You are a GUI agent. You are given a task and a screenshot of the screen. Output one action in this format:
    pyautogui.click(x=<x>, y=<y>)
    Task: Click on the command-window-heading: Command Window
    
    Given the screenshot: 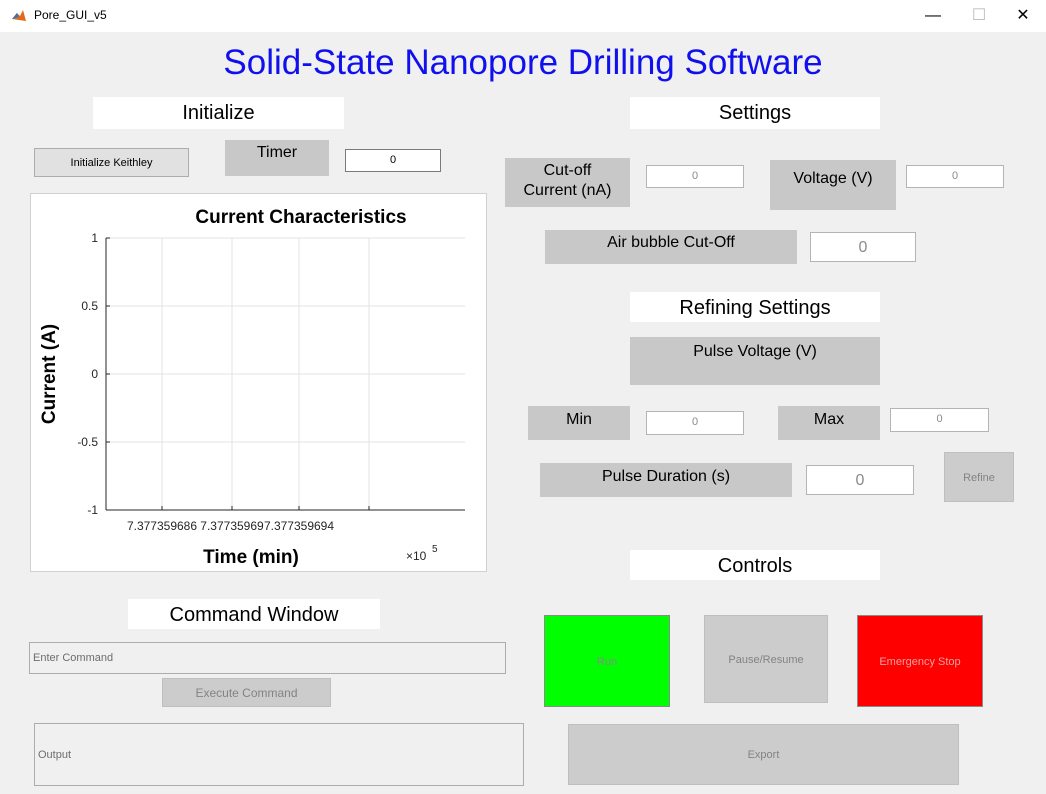 What is the action you would take?
    pyautogui.click(x=254, y=614)
    